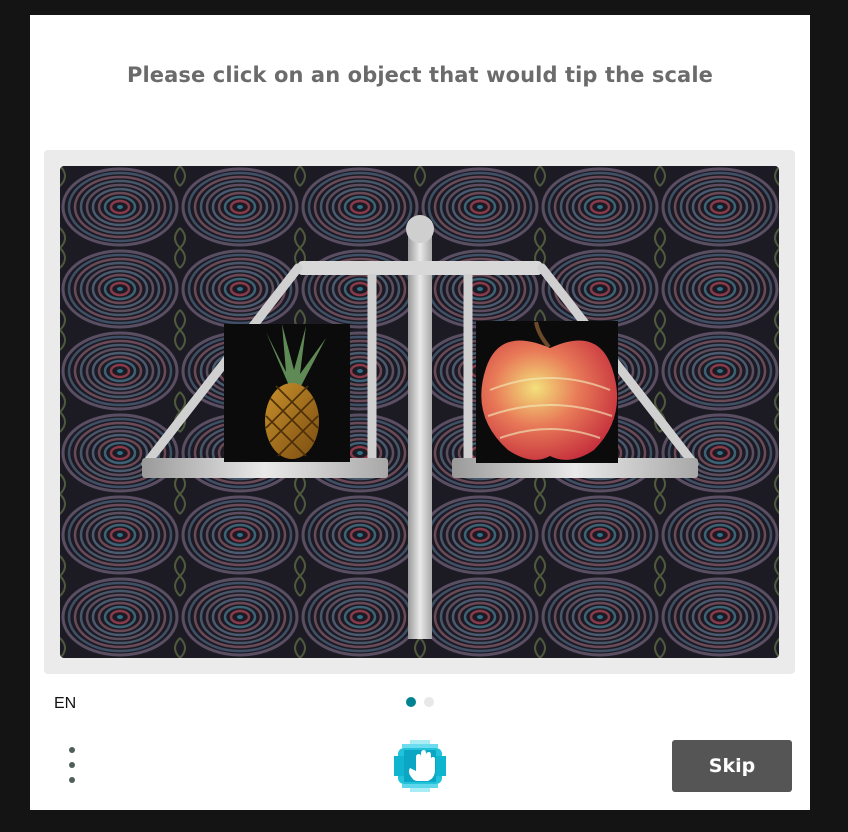 The width and height of the screenshot is (848, 832). Describe the element at coordinates (65, 704) in the screenshot. I see `language-selector: EN` at that location.